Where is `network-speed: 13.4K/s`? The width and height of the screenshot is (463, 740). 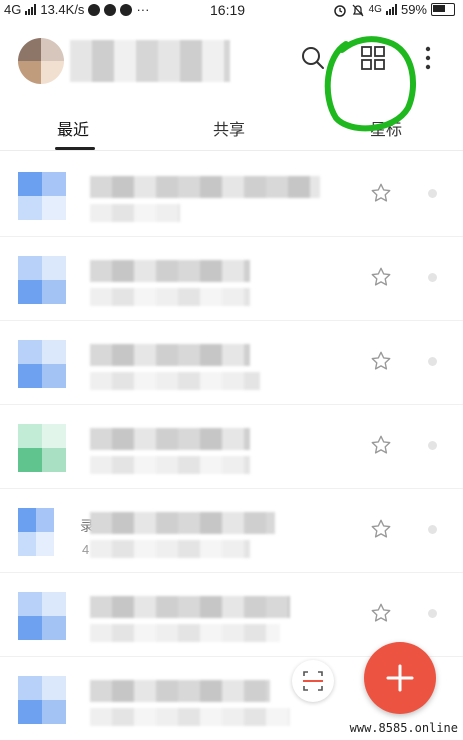 network-speed: 13.4K/s is located at coordinates (62, 9).